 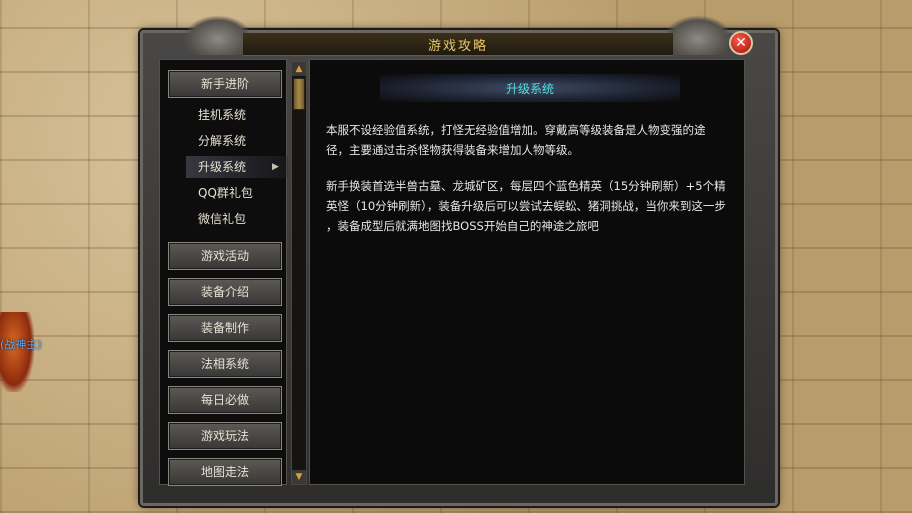 I want to click on sidebar-scrollbar: ▲ ▼, so click(x=299, y=273).